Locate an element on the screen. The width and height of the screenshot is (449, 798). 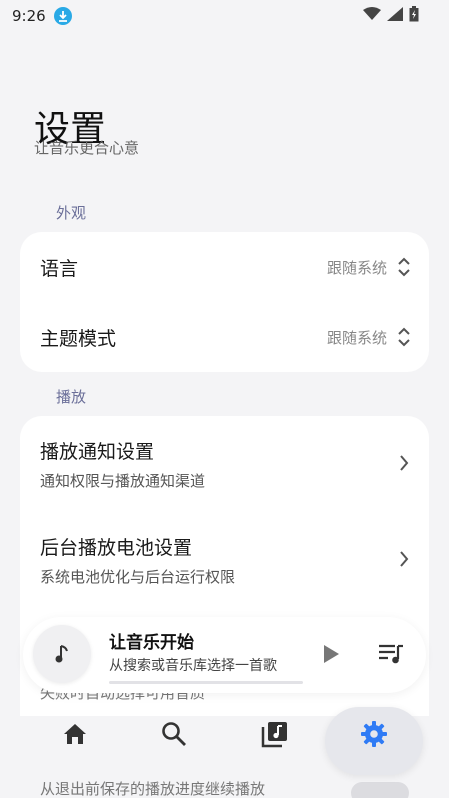
album-art is located at coordinates (62, 654).